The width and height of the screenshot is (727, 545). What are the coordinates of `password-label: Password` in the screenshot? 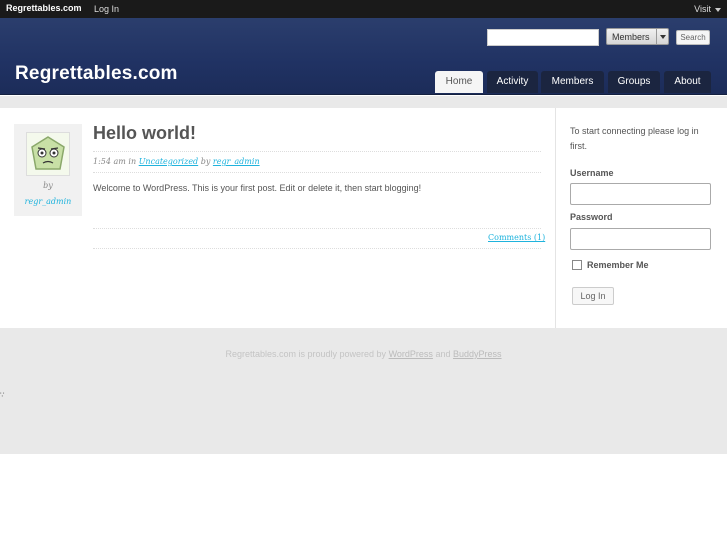 It's located at (591, 217).